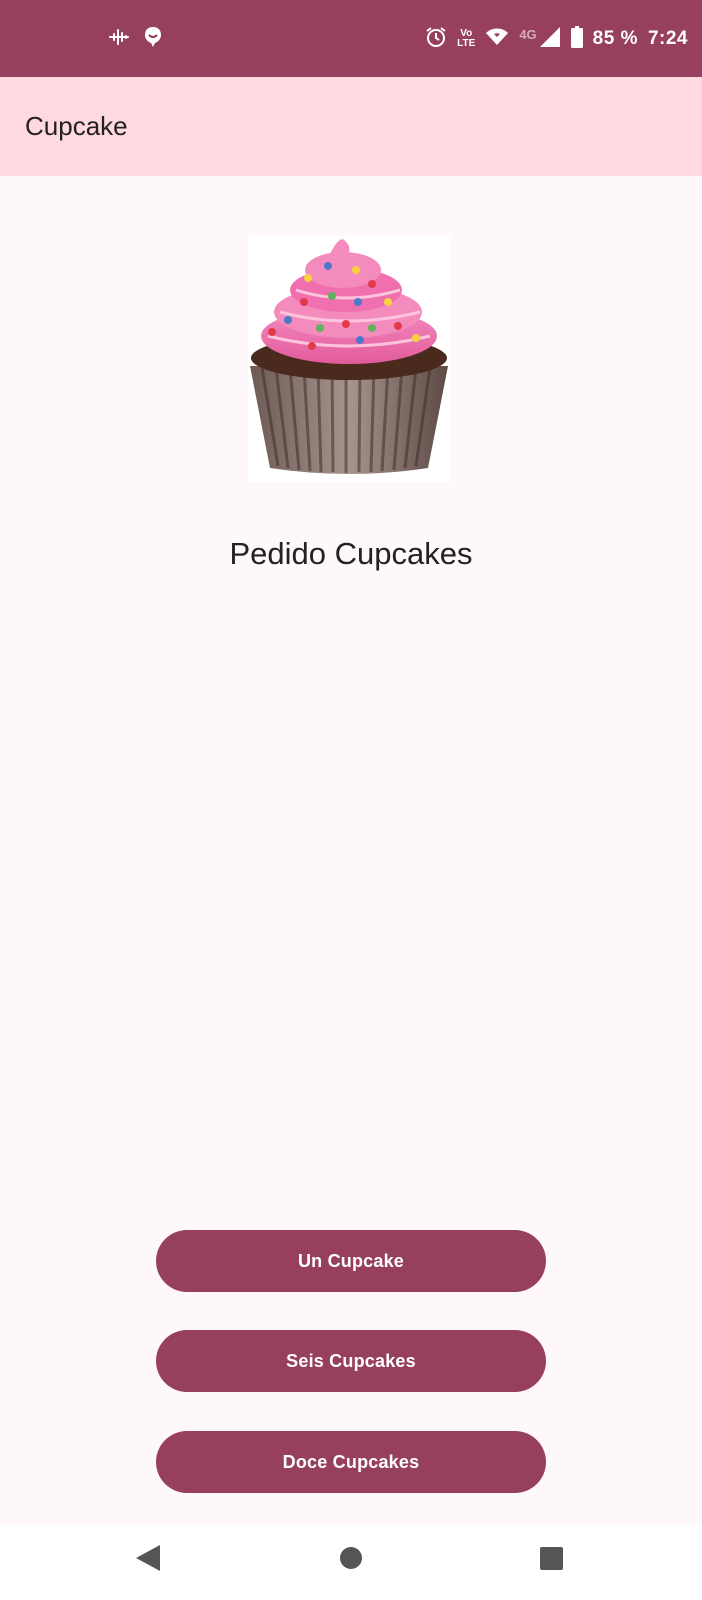 This screenshot has height=1600, width=702. Describe the element at coordinates (351, 1462) in the screenshot. I see `twelve-cupcakes-button: Doce Cupcakes` at that location.